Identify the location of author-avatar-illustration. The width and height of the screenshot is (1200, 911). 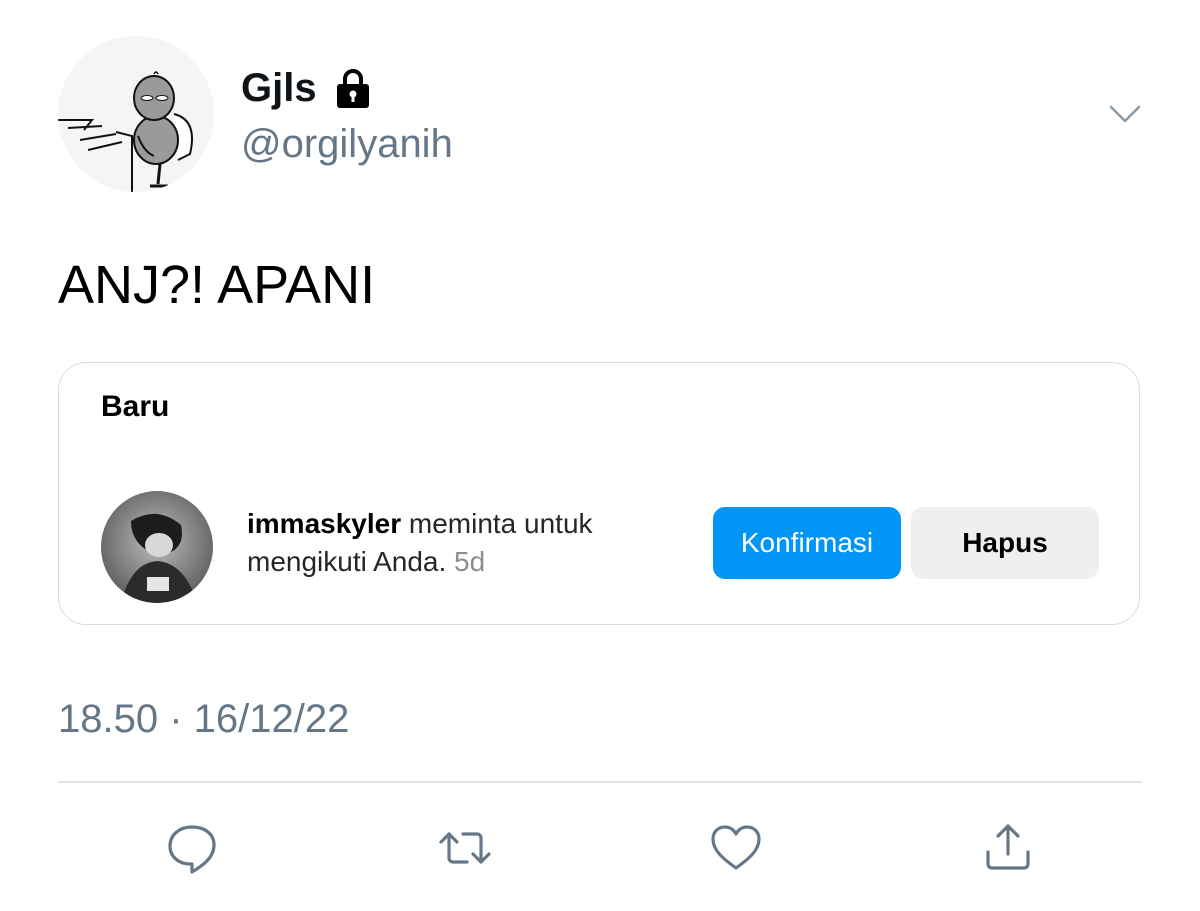
(136, 114).